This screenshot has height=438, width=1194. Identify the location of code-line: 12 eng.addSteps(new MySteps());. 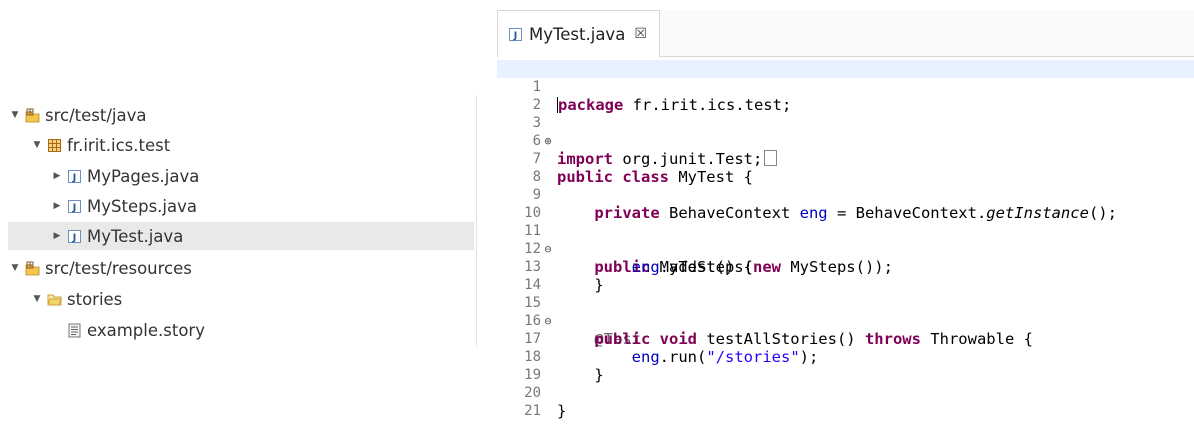
(845, 249).